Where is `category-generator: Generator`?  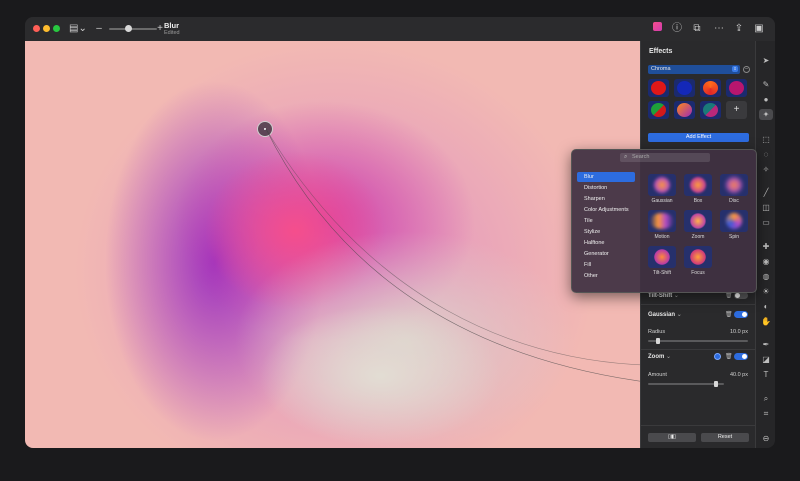
category-generator: Generator is located at coordinates (606, 254).